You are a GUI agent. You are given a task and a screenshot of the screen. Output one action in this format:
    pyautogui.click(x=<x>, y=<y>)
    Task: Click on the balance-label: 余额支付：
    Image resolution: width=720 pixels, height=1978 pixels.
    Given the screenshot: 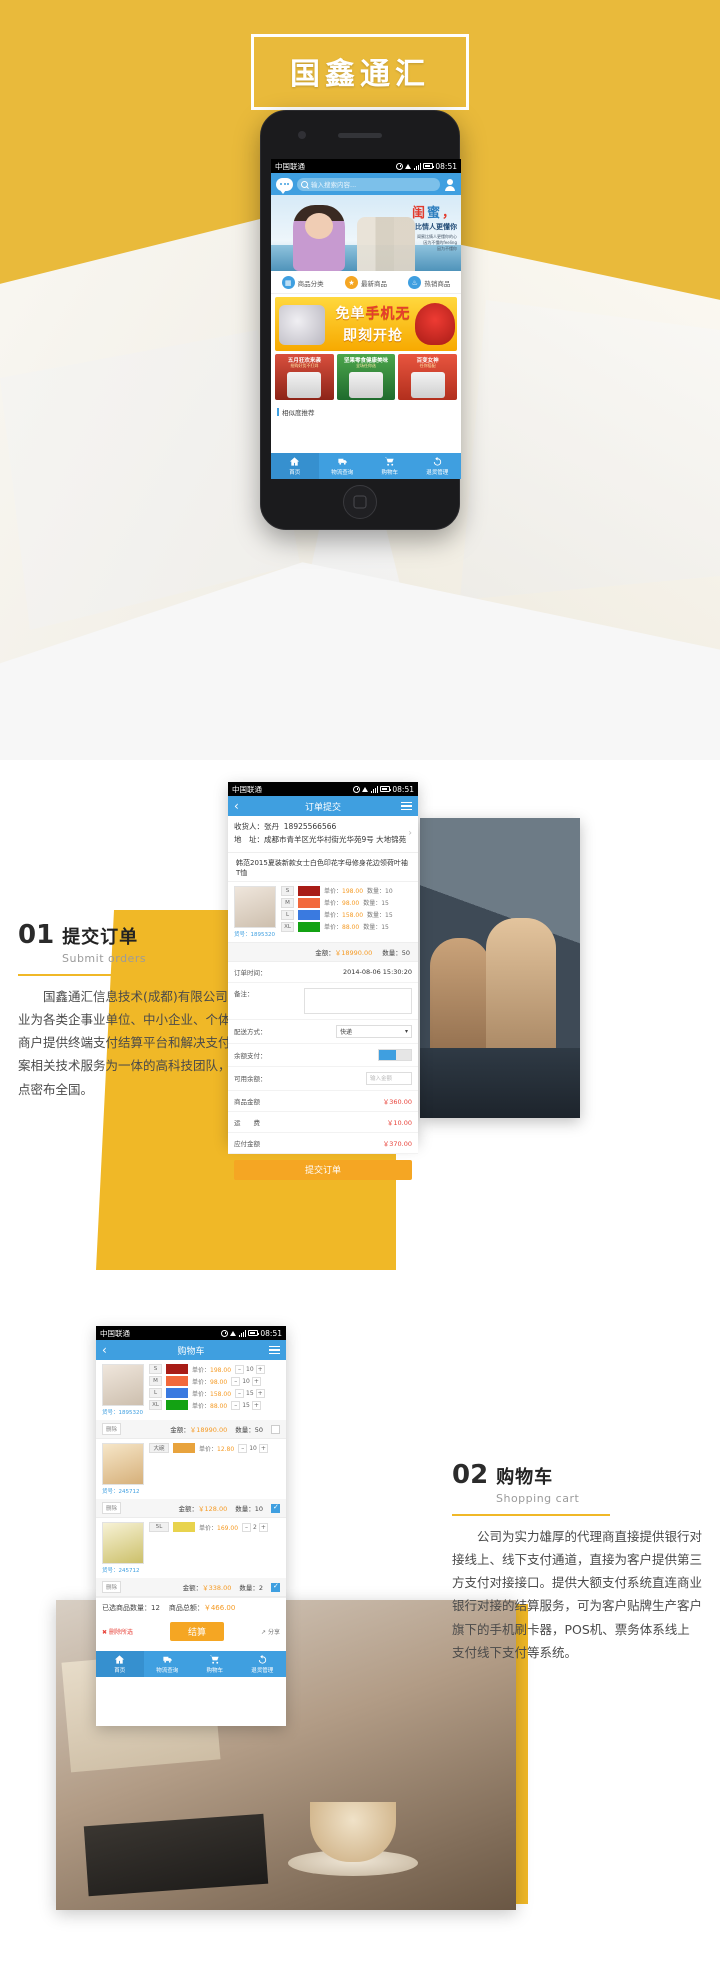 What is the action you would take?
    pyautogui.click(x=250, y=1055)
    